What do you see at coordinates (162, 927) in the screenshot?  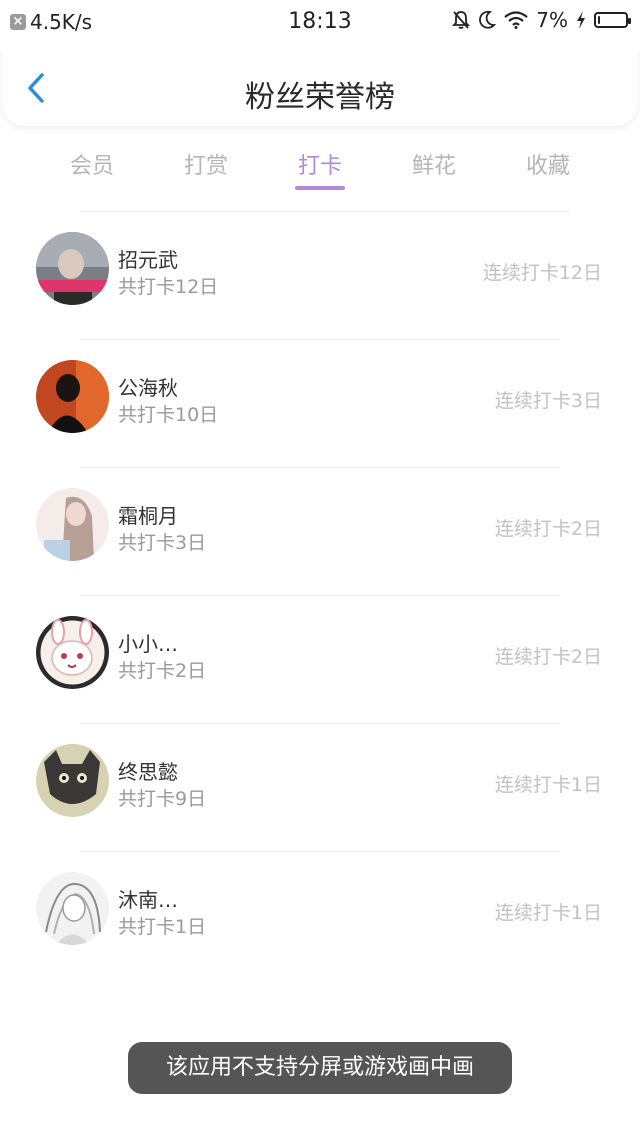 I see `total-checkins: 共打卡1日` at bounding box center [162, 927].